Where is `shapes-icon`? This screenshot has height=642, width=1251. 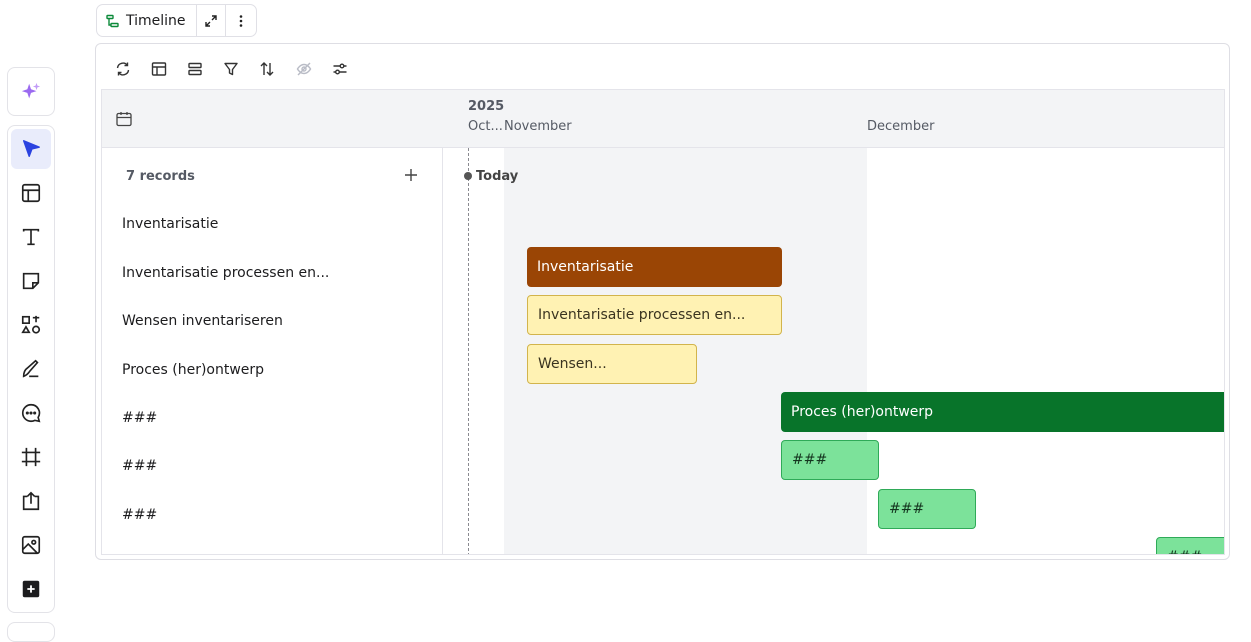 shapes-icon is located at coordinates (31, 324).